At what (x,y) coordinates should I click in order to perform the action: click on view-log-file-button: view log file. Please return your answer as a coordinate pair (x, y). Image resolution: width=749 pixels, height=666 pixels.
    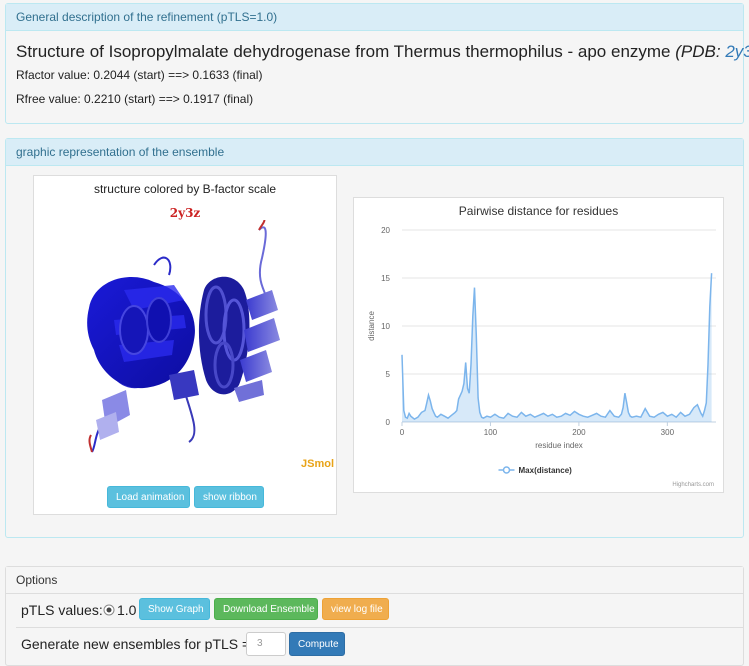
    Looking at the image, I should click on (355, 609).